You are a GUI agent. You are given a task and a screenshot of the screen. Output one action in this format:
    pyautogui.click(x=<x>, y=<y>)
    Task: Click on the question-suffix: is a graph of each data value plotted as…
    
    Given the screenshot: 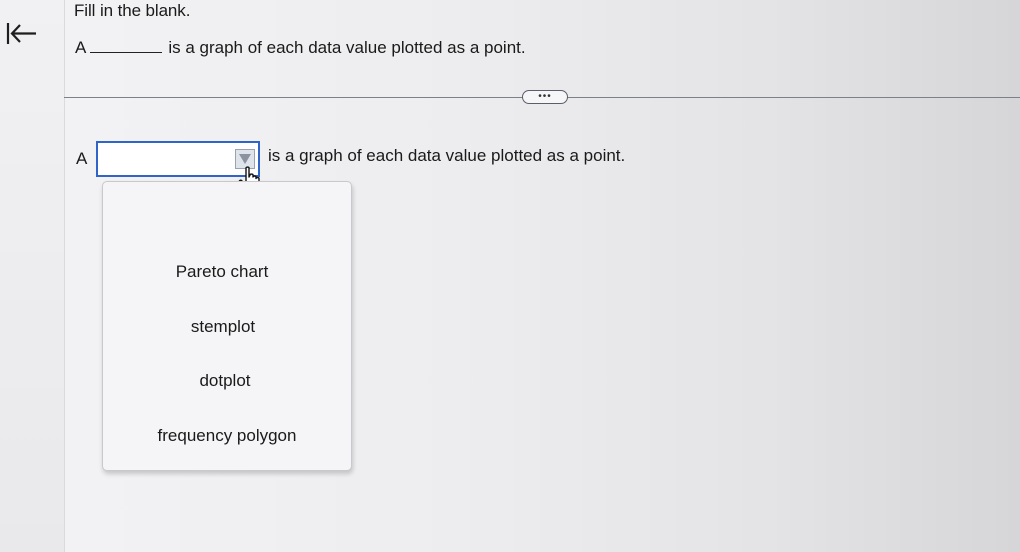 What is the action you would take?
    pyautogui.click(x=347, y=47)
    